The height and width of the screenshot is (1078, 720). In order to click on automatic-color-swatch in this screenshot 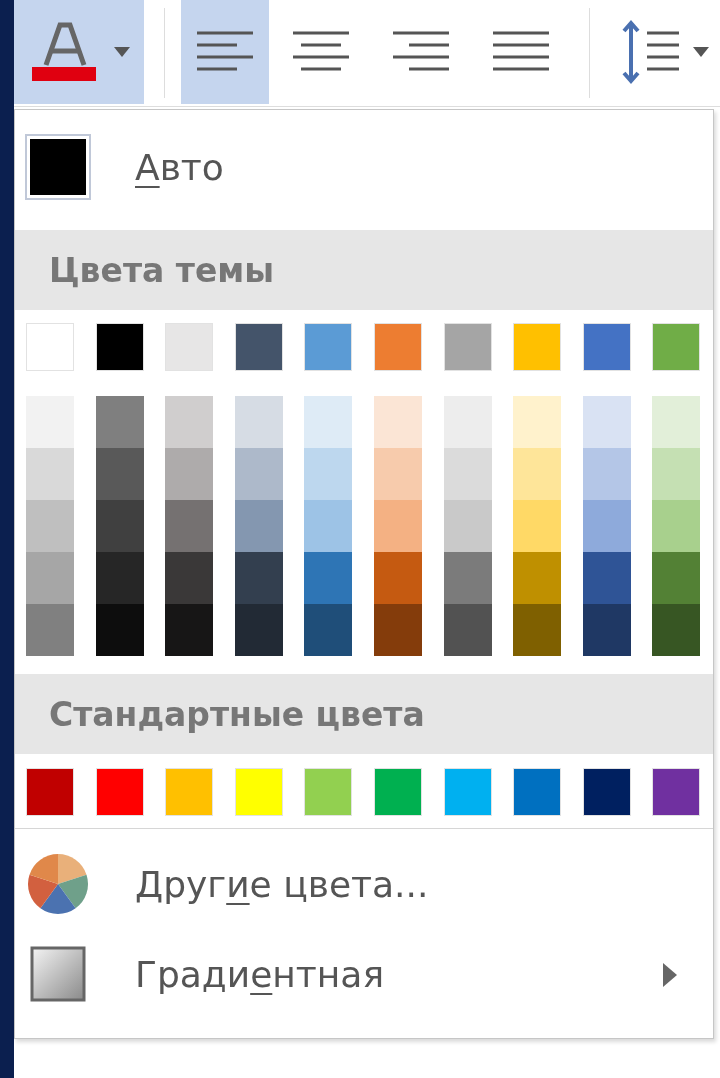, I will do `click(58, 167)`.